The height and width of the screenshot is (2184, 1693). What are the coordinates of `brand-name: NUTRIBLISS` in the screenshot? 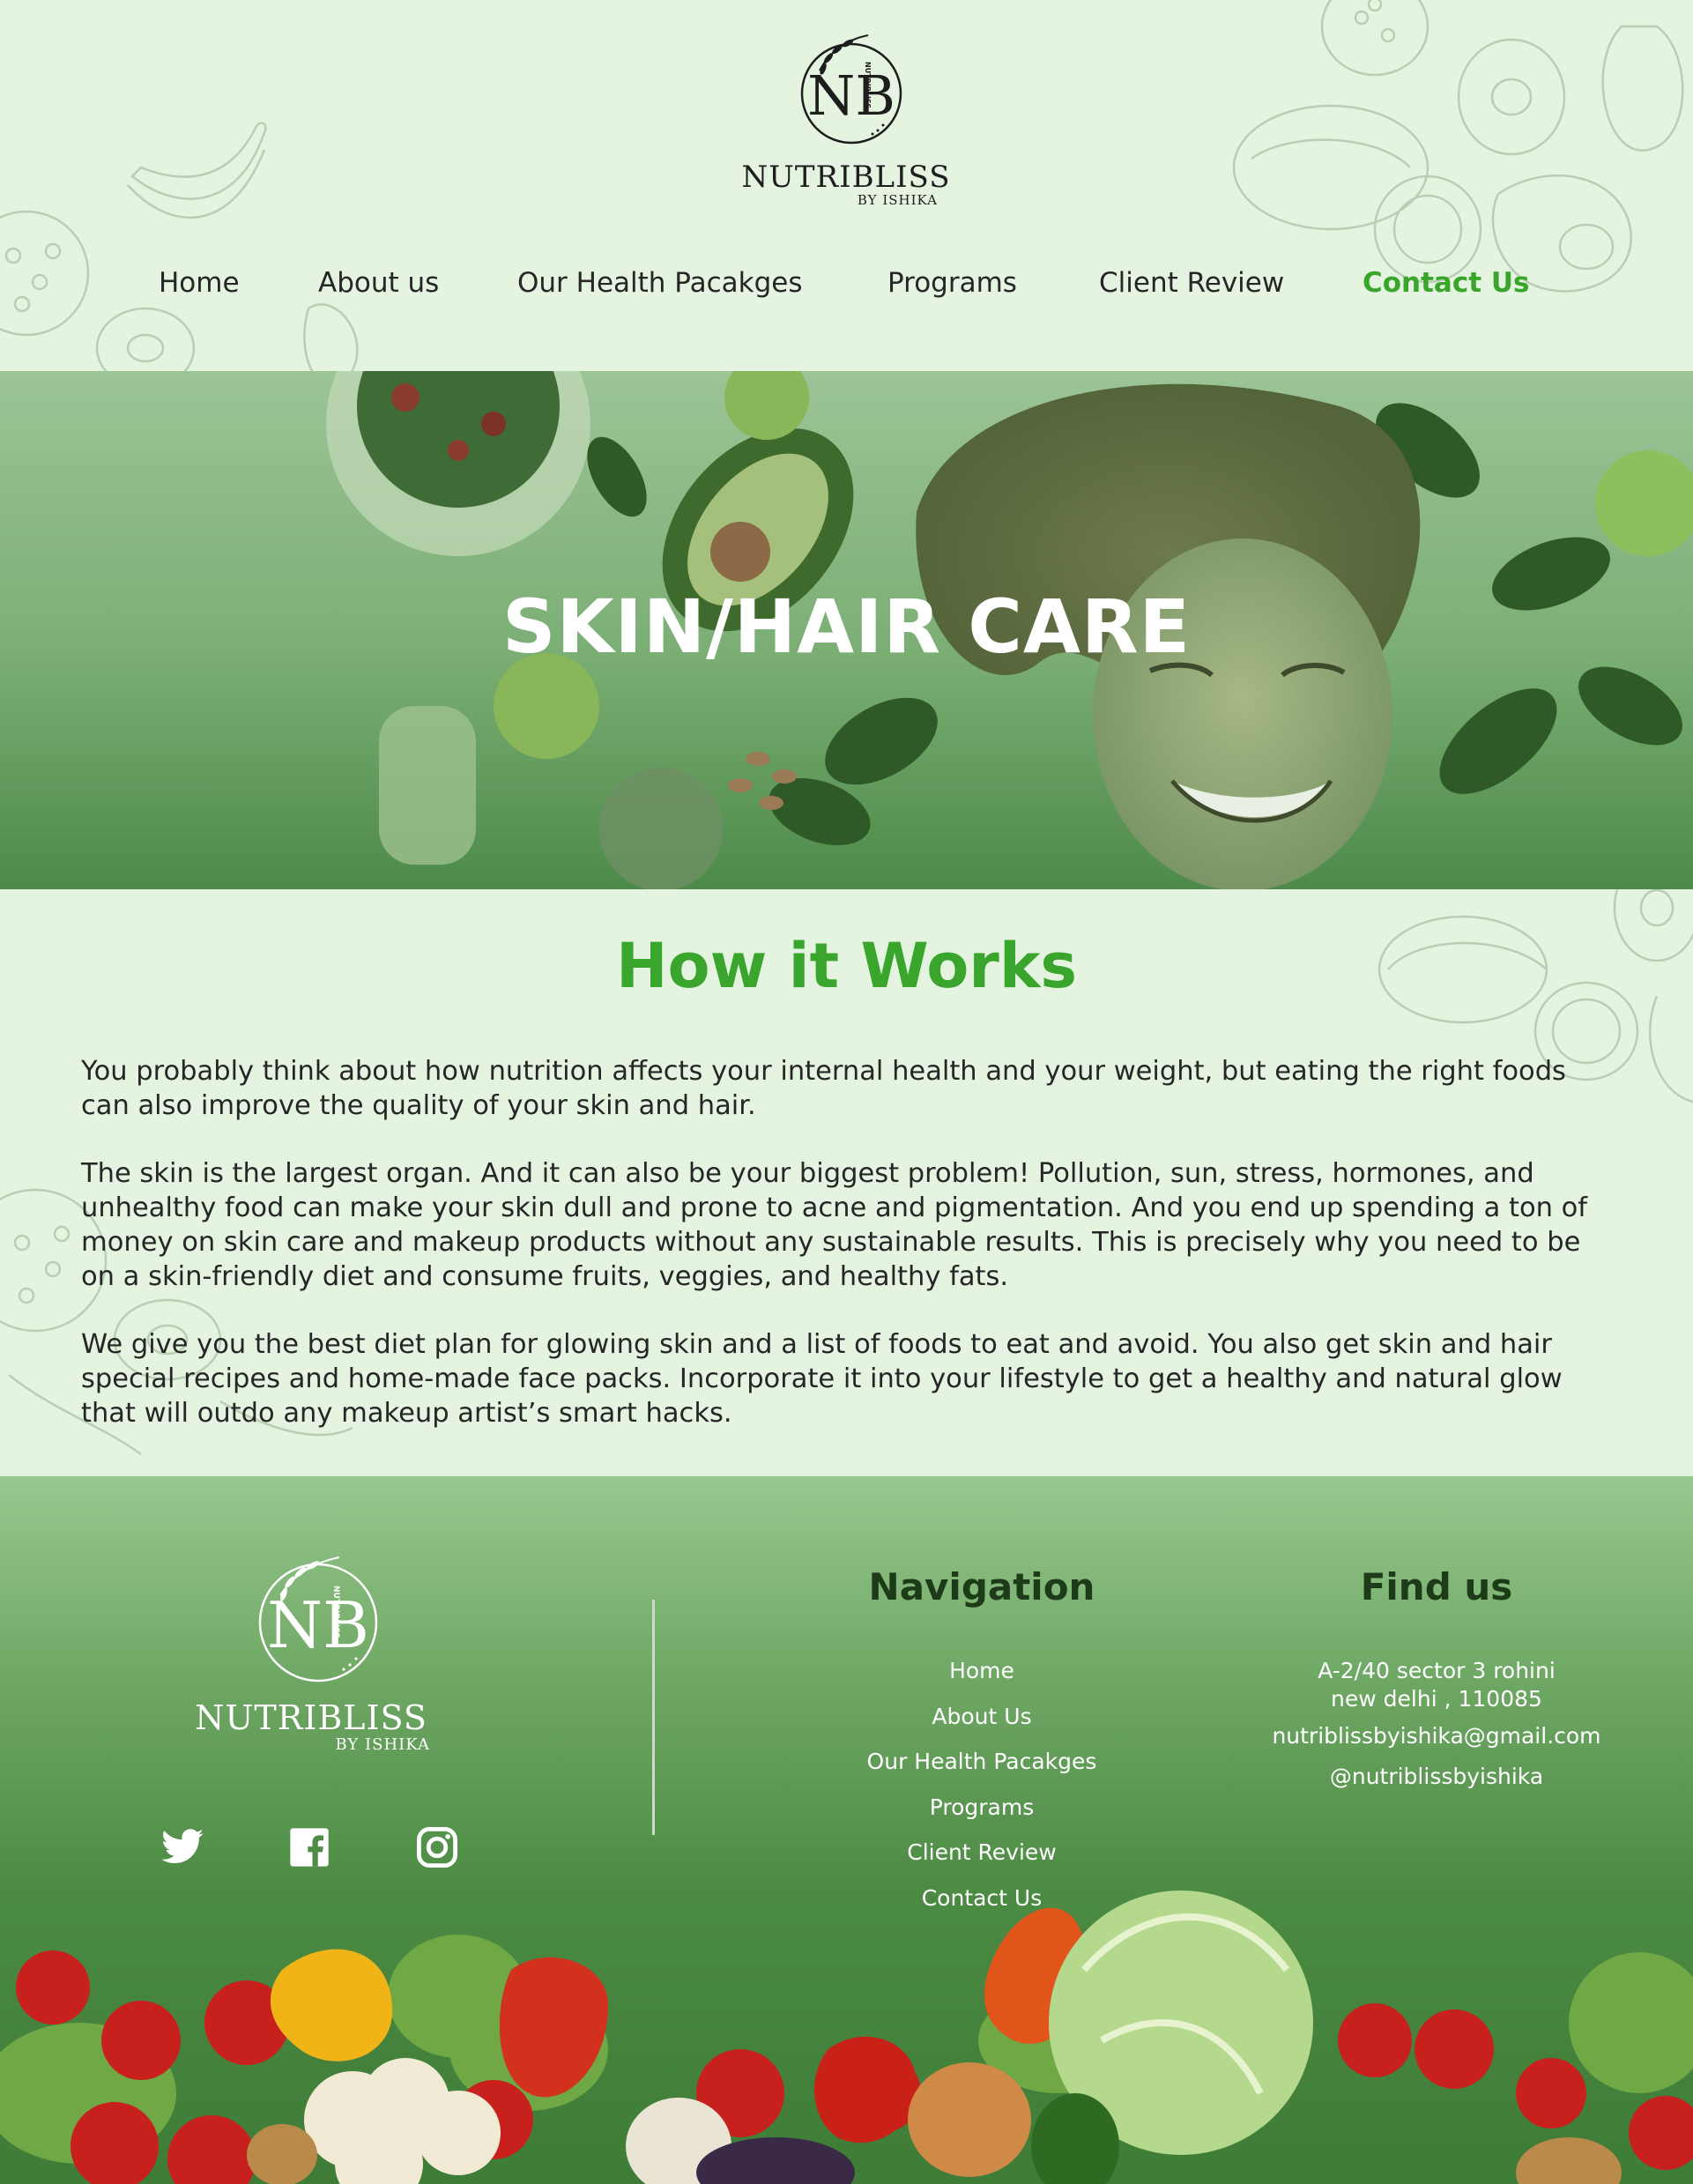 It's located at (846, 177).